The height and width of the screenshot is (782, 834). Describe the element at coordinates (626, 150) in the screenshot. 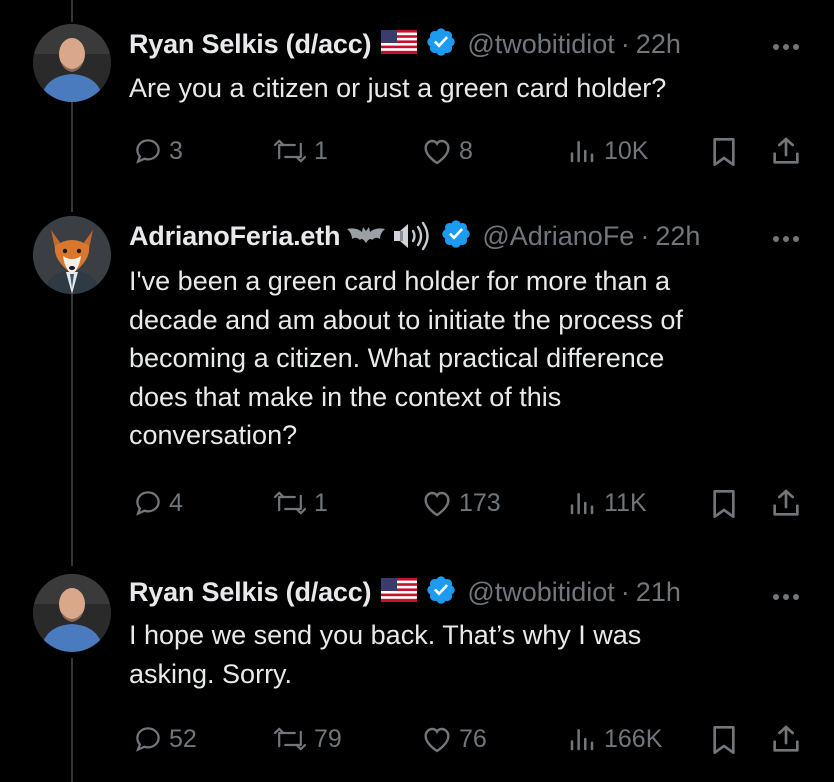

I see `views-count: 10K` at that location.